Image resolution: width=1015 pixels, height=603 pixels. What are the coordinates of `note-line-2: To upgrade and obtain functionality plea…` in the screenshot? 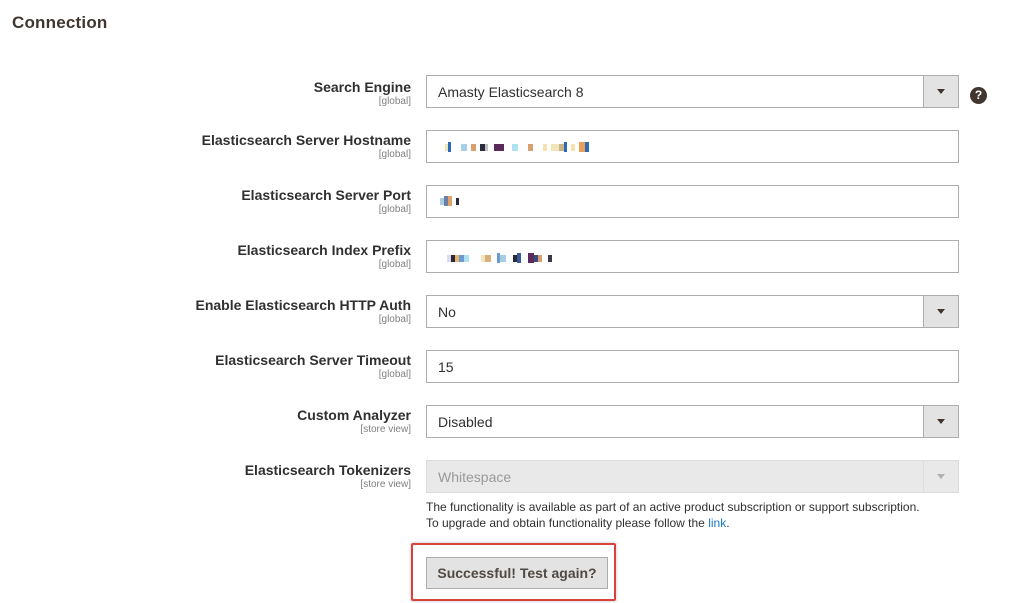 It's located at (673, 523).